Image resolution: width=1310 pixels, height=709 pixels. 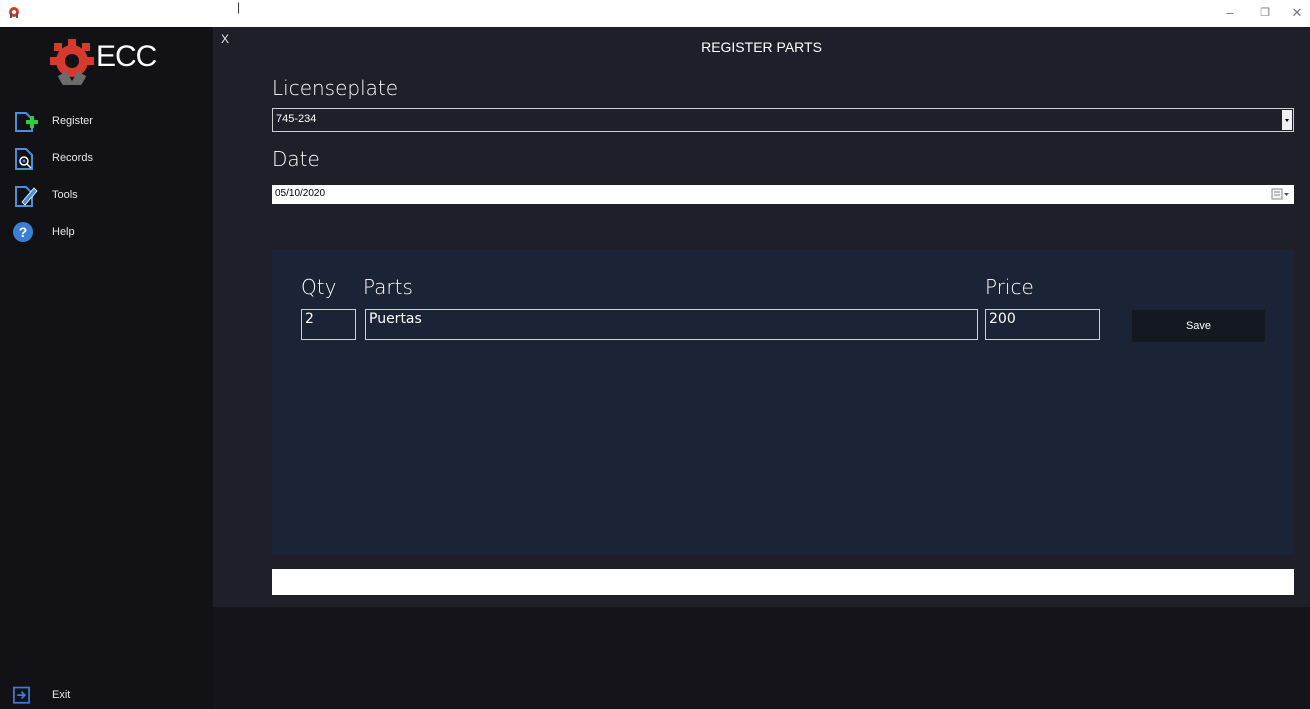 What do you see at coordinates (1287, 120) in the screenshot?
I see `chevron-down-icon` at bounding box center [1287, 120].